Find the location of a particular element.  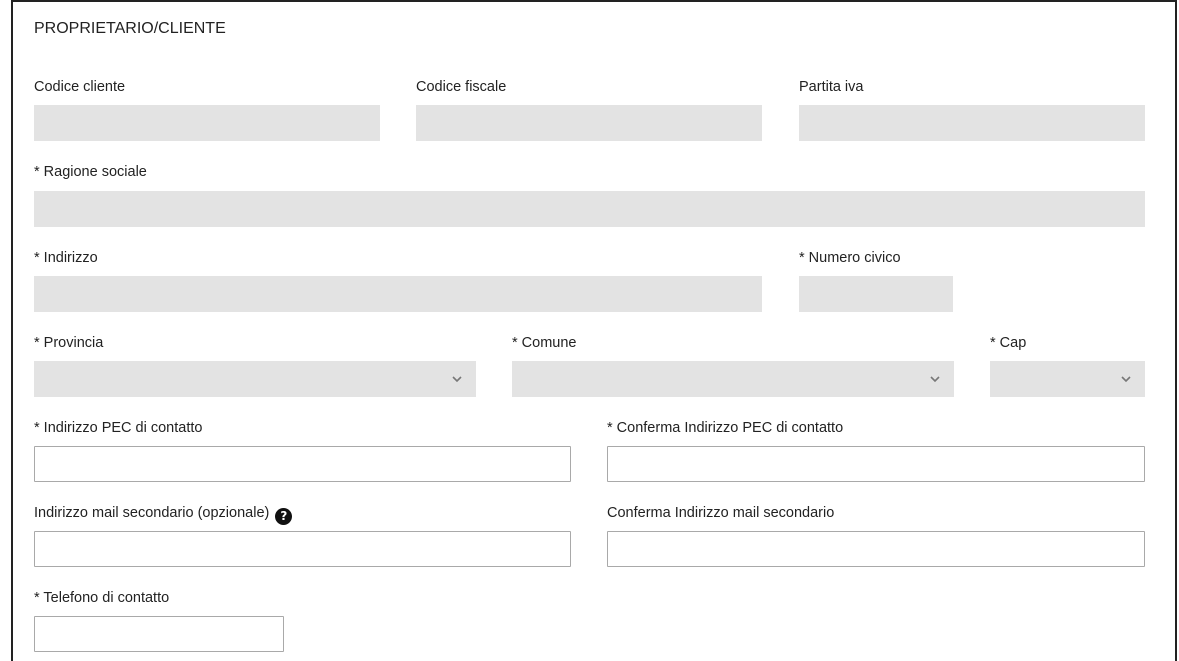

cap-label: * Cap is located at coordinates (1008, 343).